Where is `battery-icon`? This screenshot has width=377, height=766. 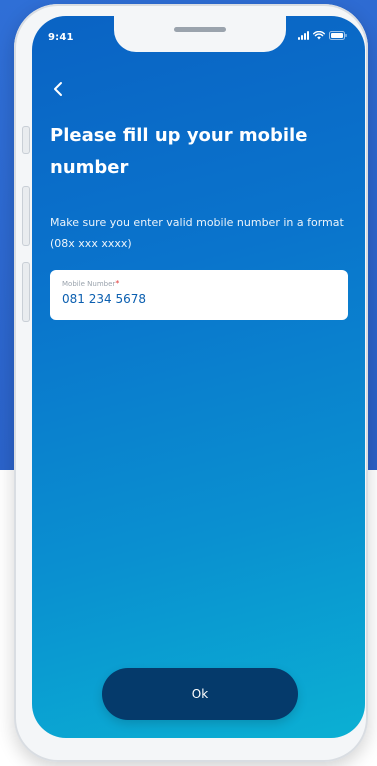 battery-icon is located at coordinates (338, 35).